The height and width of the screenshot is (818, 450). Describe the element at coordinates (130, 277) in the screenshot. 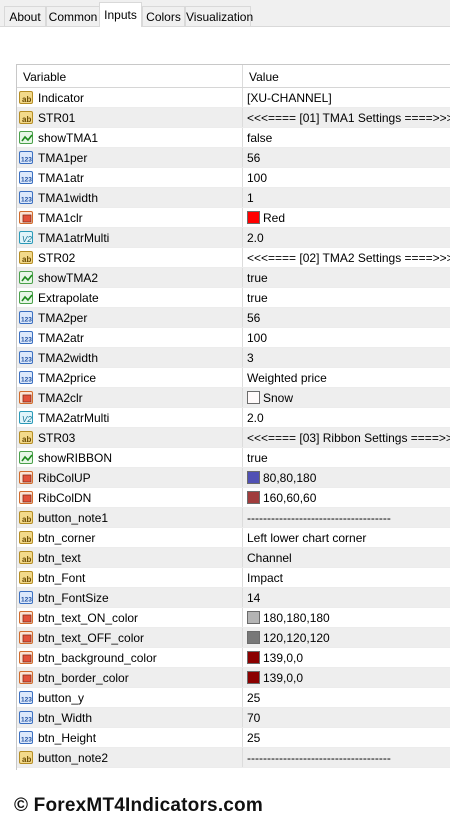

I see `variable-cell: showTMA2` at that location.